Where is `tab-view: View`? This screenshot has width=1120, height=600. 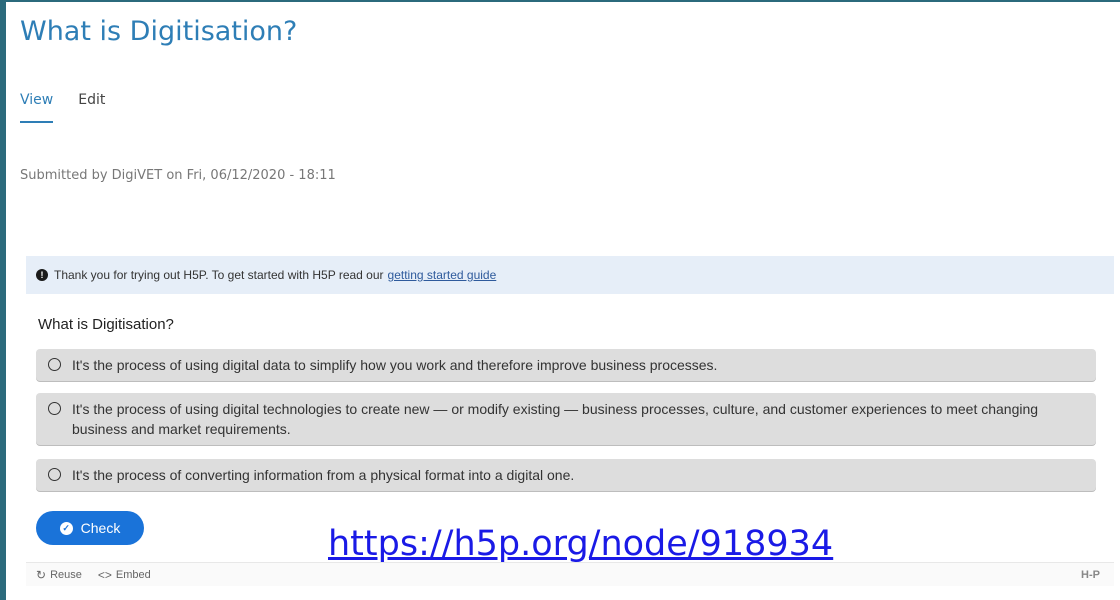
tab-view: View is located at coordinates (37, 107).